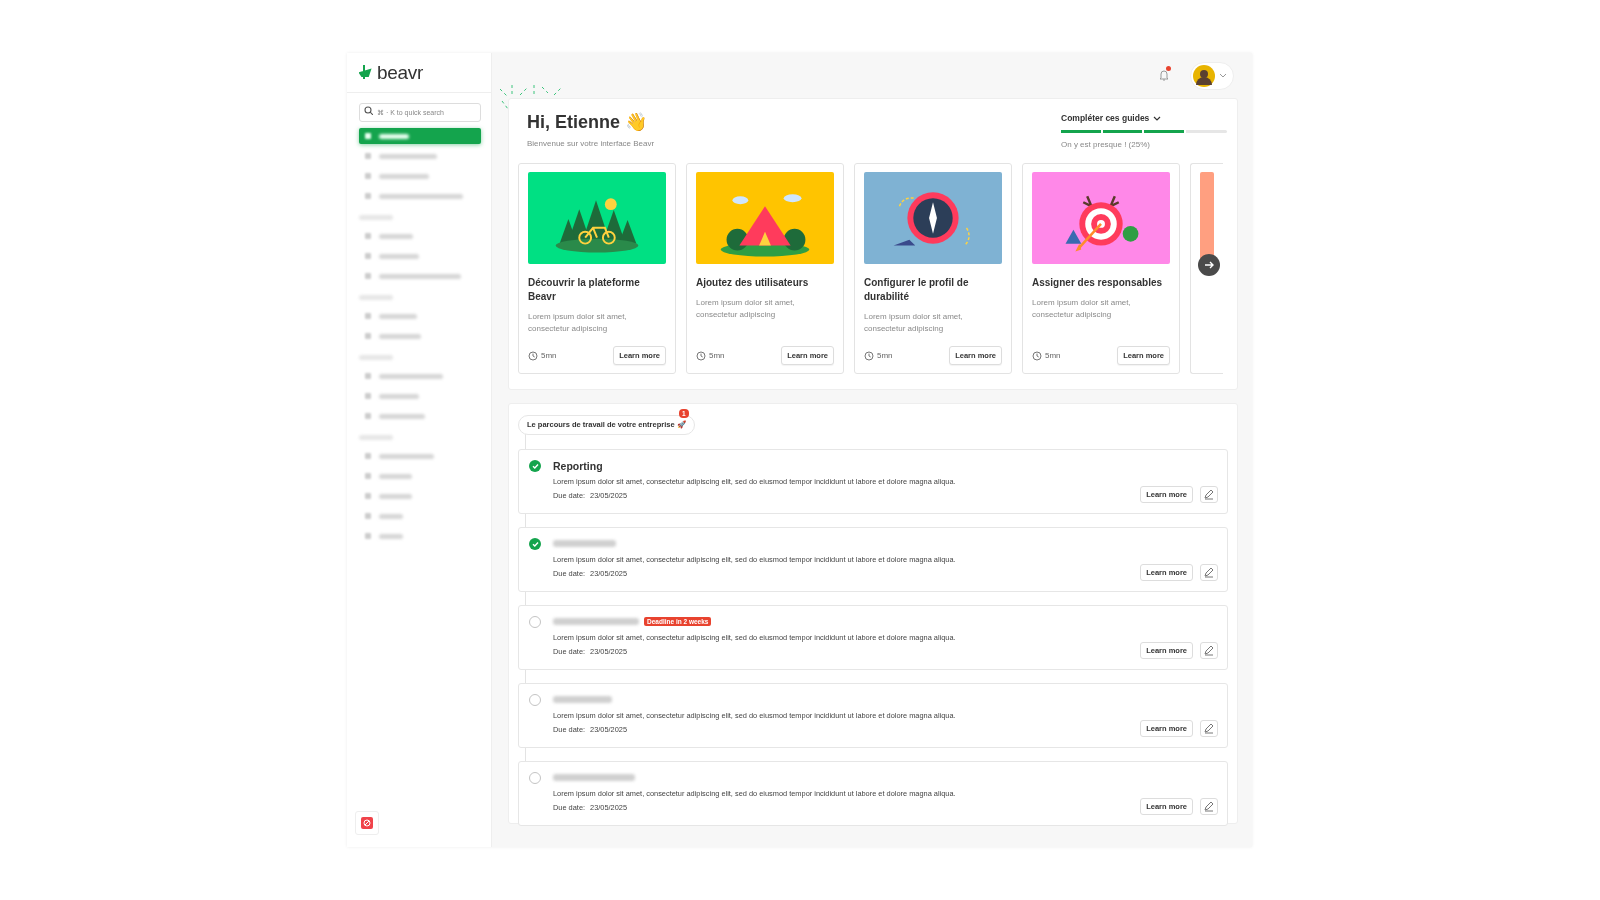 Image resolution: width=1600 pixels, height=900 pixels. Describe the element at coordinates (400, 72) in the screenshot. I see `brand-logo-text: beavr` at that location.